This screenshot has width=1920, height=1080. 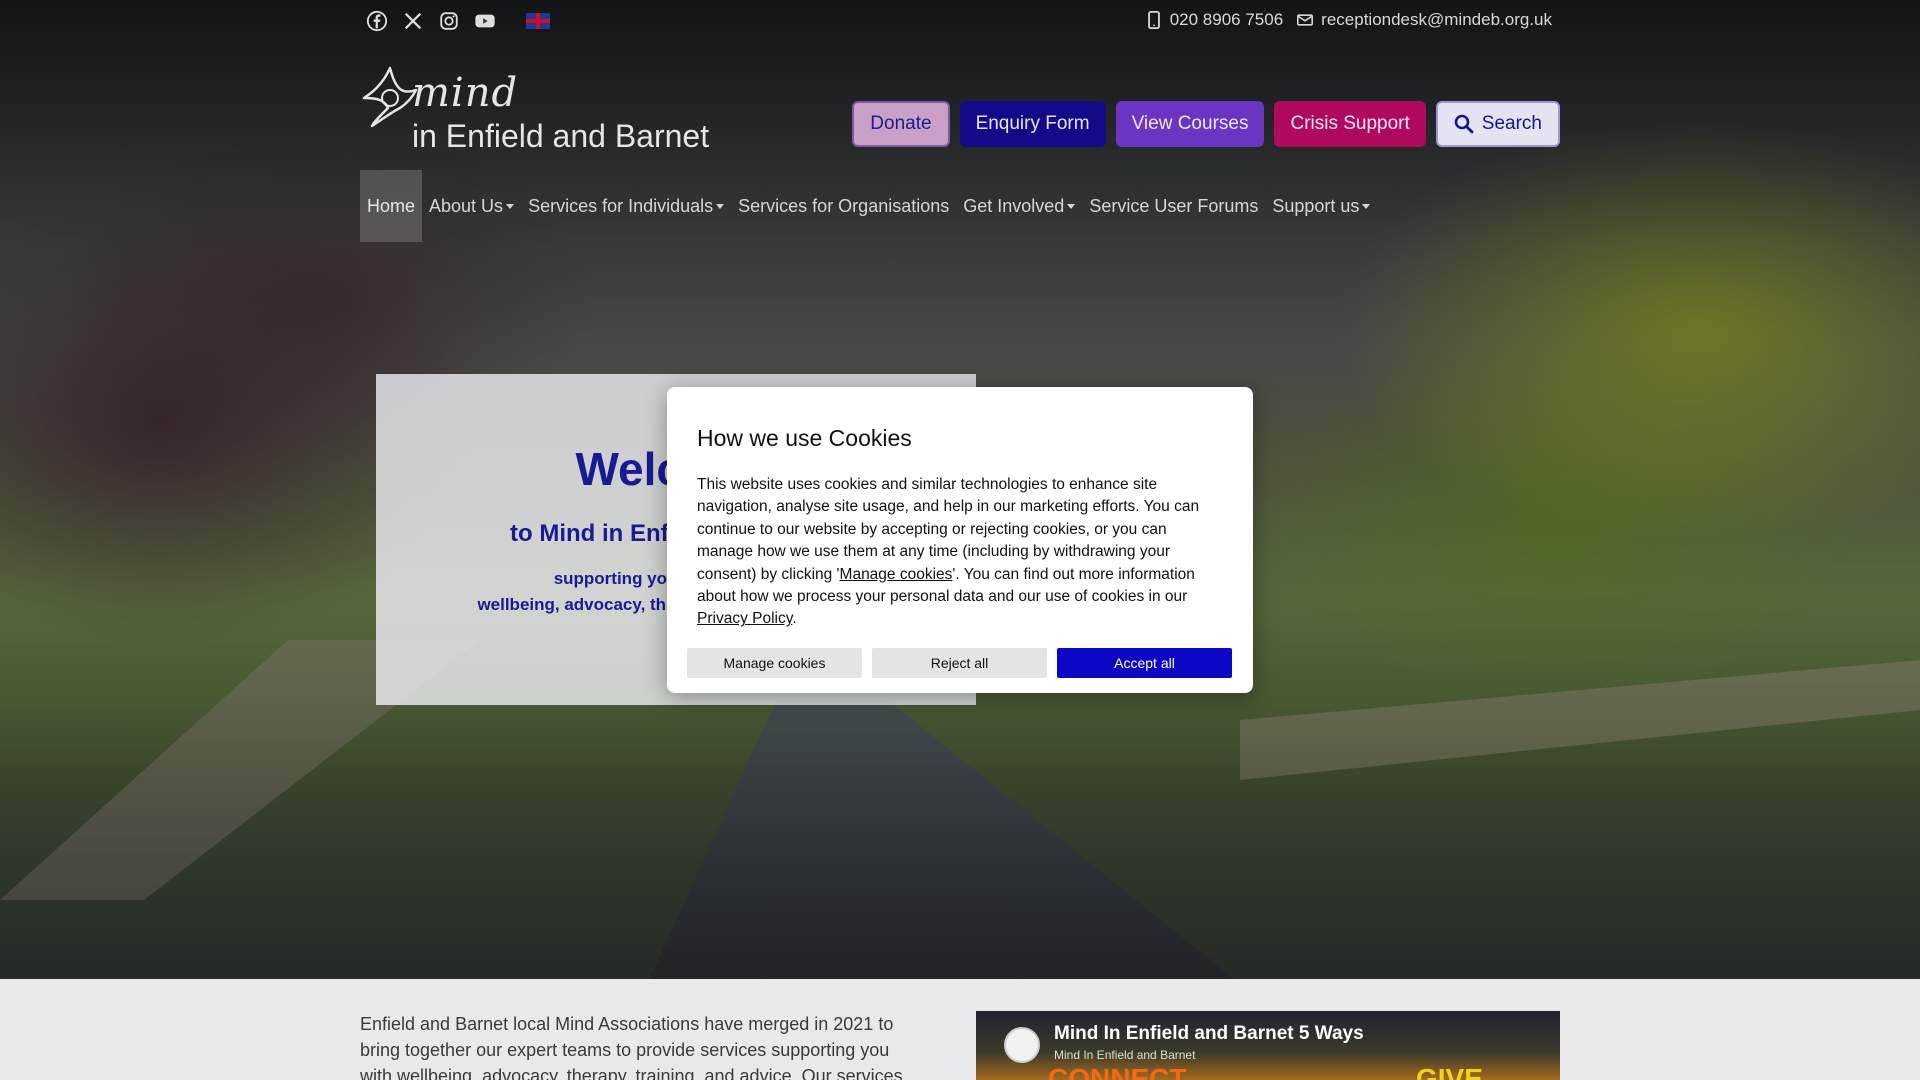 I want to click on site-logo: mind in Enfield and Barnet, so click(x=540, y=112).